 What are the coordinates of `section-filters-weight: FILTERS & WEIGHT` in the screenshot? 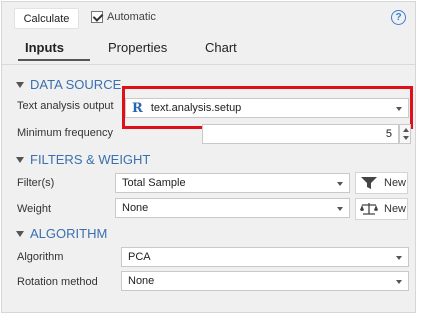 It's located at (83, 159).